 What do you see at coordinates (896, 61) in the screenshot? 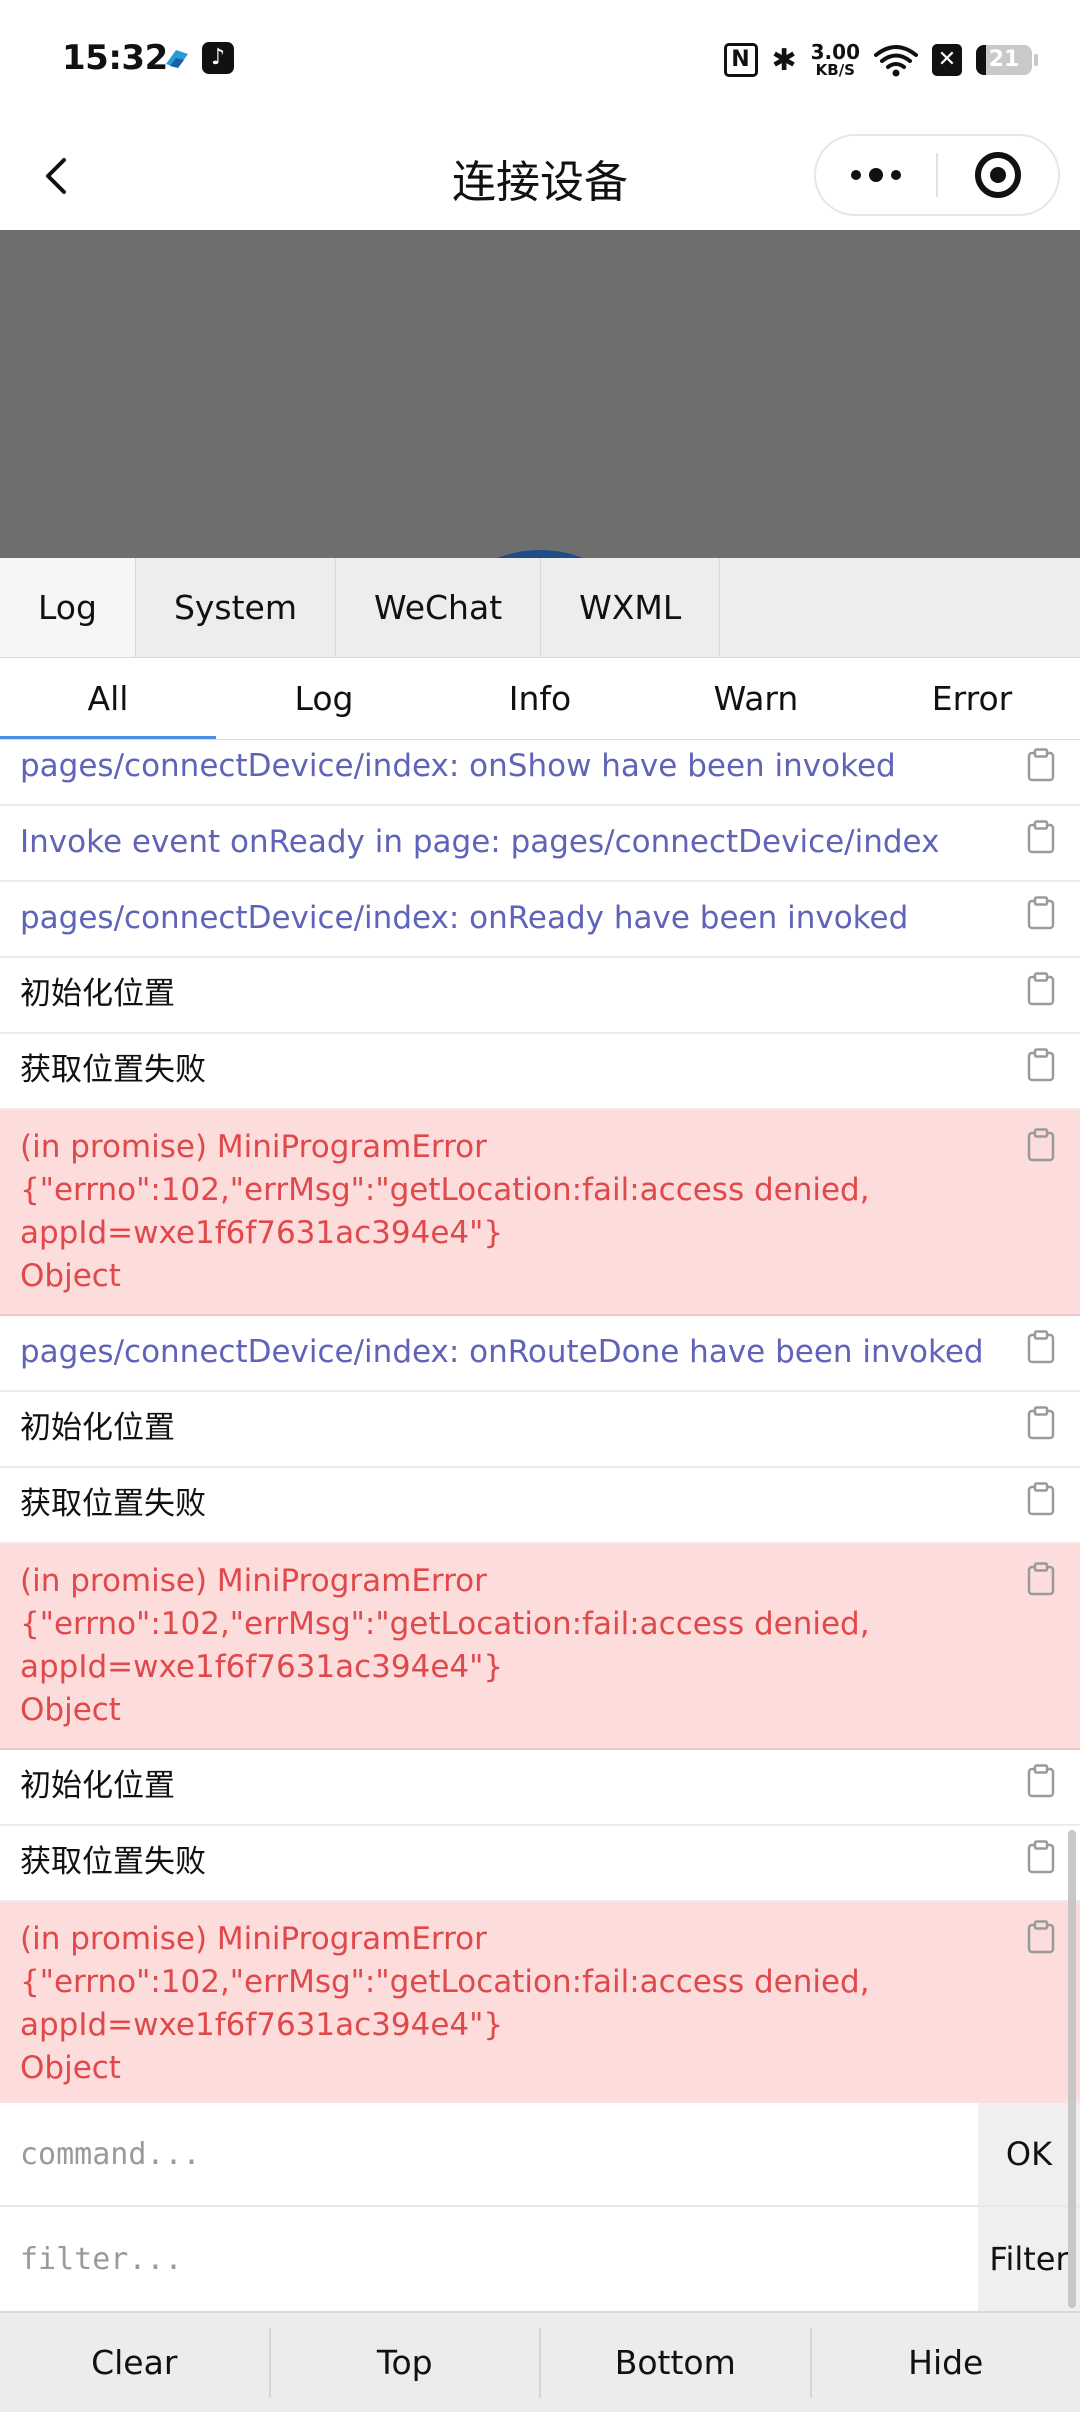
I see `wifi-icon` at bounding box center [896, 61].